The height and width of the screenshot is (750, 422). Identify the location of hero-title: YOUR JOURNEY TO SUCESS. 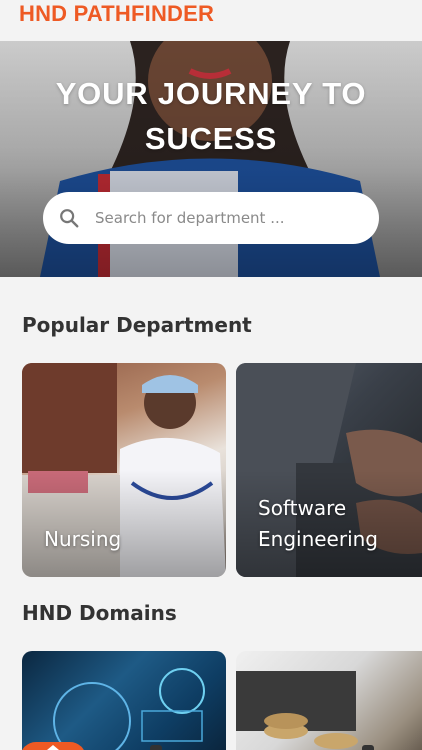
(211, 116).